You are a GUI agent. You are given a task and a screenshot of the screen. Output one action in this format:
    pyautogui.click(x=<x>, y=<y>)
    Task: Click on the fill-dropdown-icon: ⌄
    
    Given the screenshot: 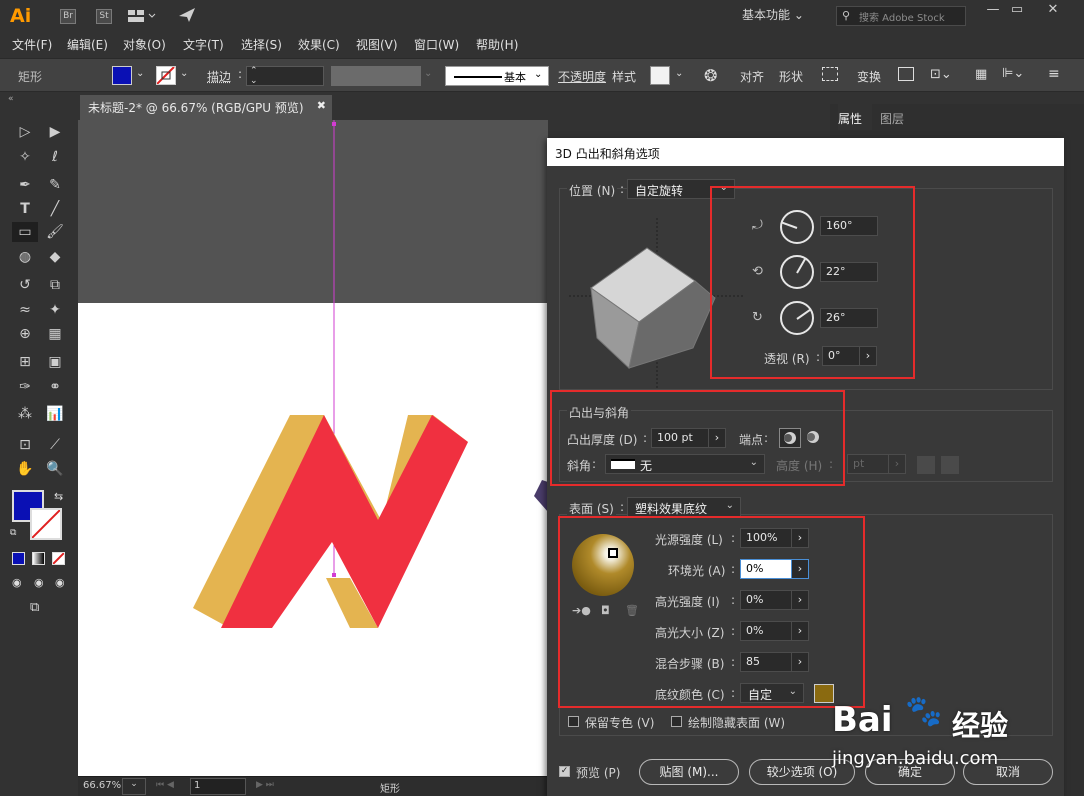 What is the action you would take?
    pyautogui.click(x=140, y=73)
    